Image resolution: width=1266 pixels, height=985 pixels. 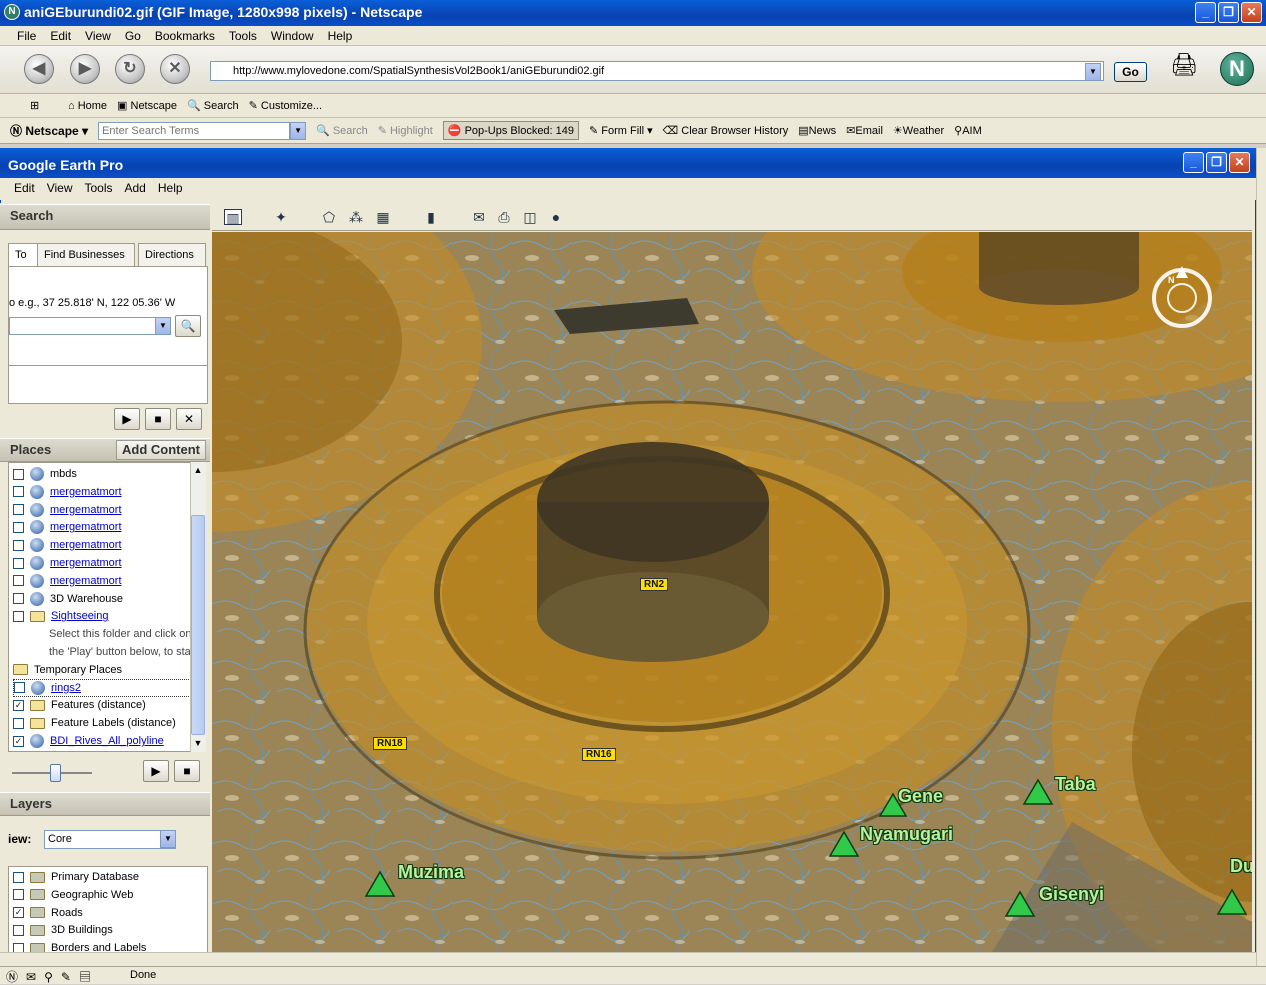 I want to click on browser-vertical-scrollbar, so click(x=1261, y=557).